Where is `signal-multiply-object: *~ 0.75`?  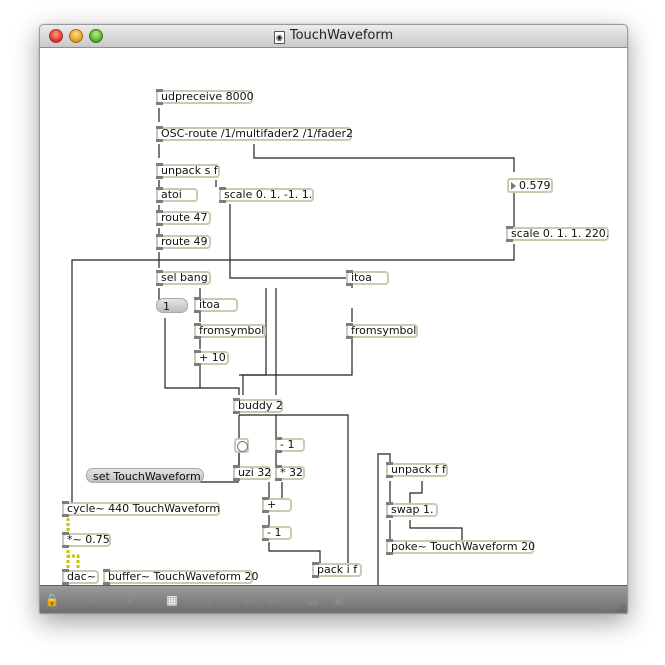
signal-multiply-object: *~ 0.75 is located at coordinates (86, 540).